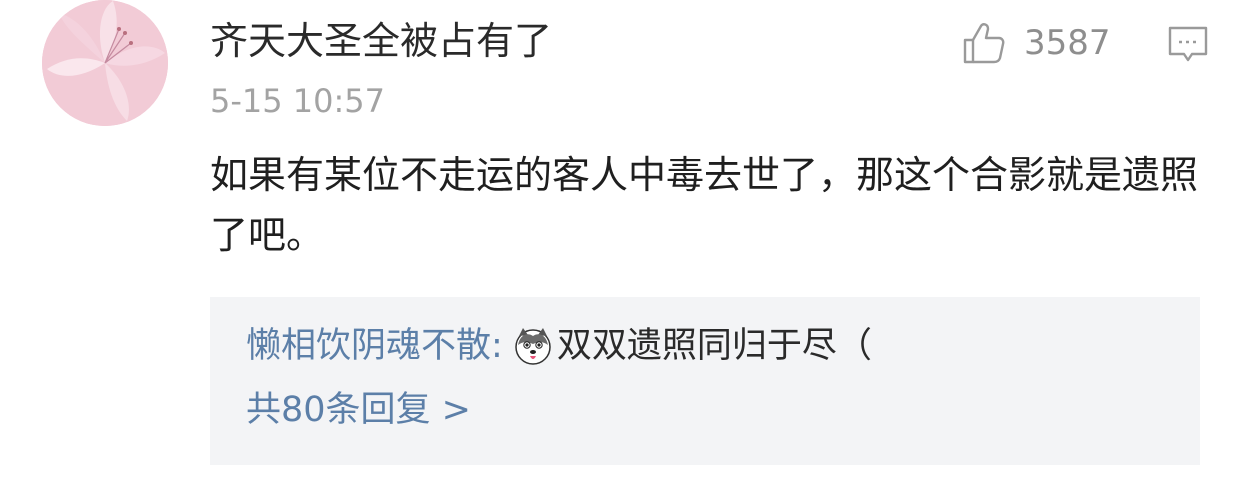 This screenshot has height=490, width=1242. Describe the element at coordinates (714, 346) in the screenshot. I see `reply-text: 双双遗照同归于尽（` at that location.